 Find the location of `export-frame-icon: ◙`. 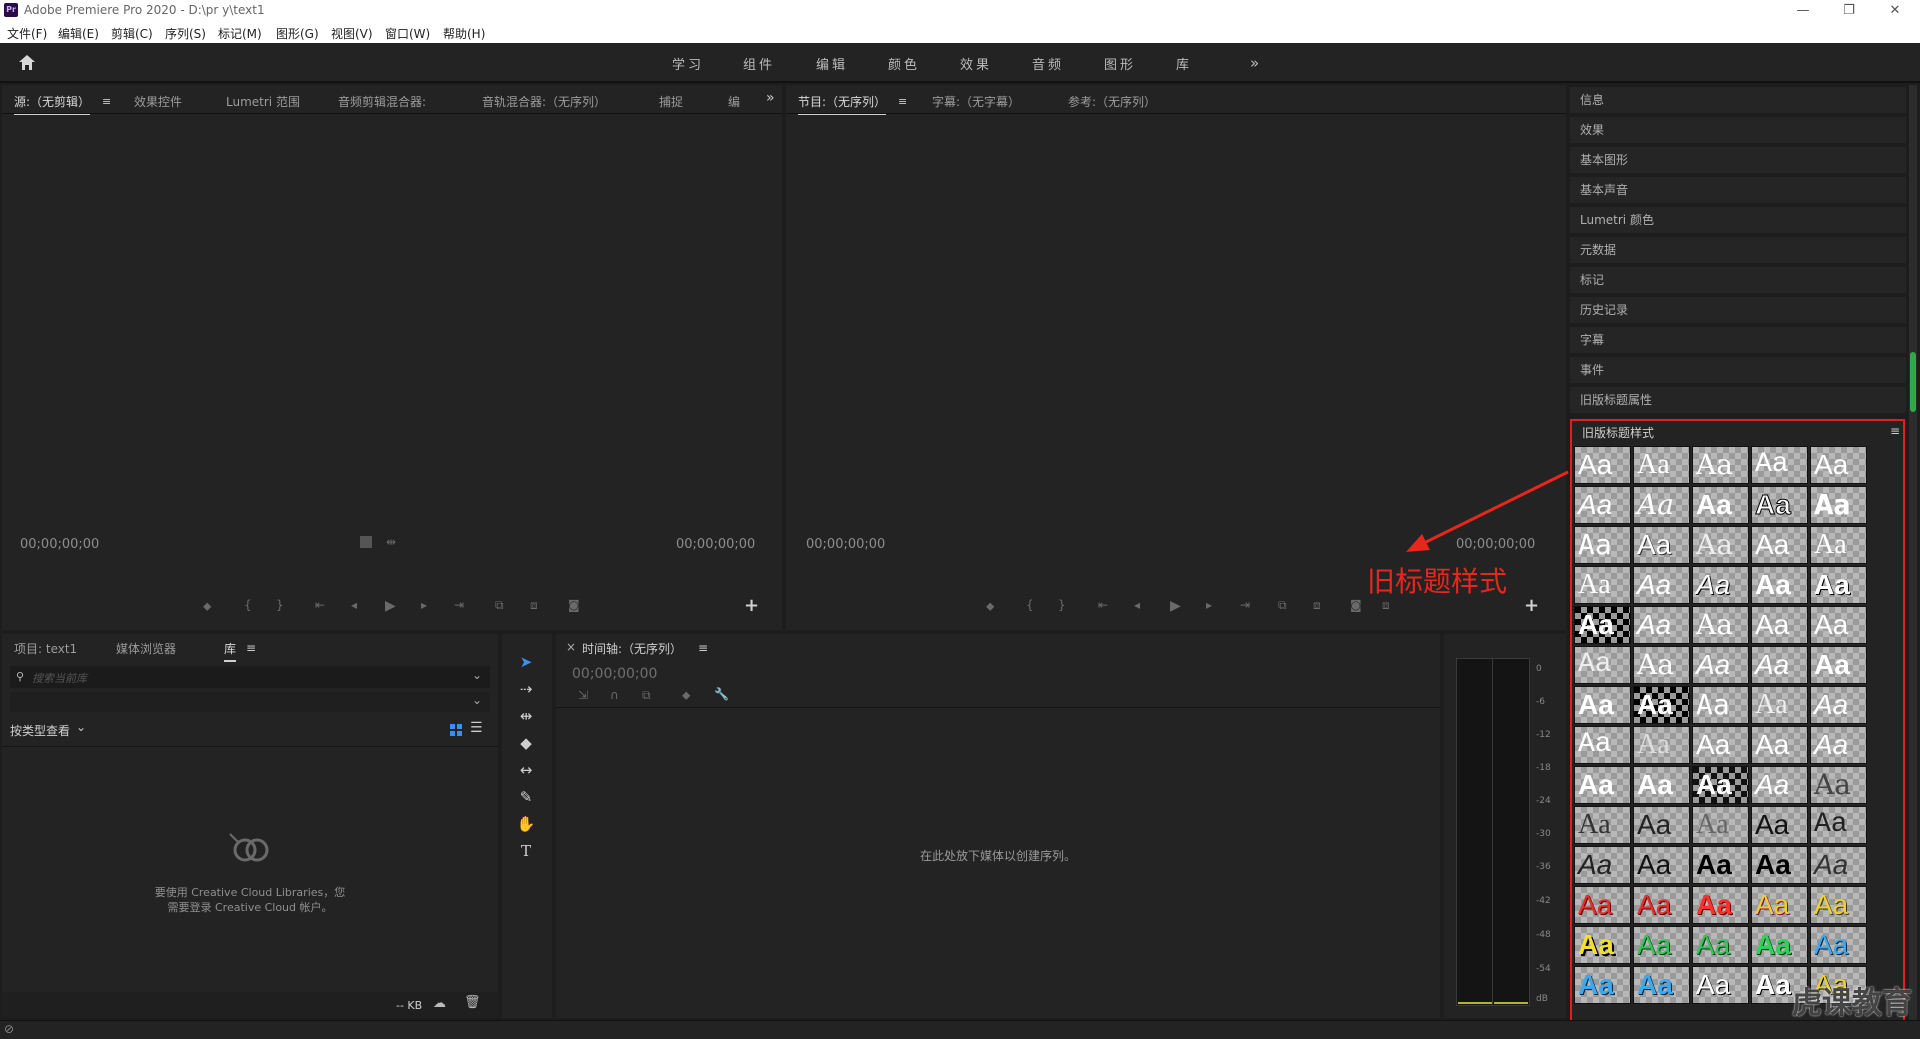

export-frame-icon: ◙ is located at coordinates (1356, 605).